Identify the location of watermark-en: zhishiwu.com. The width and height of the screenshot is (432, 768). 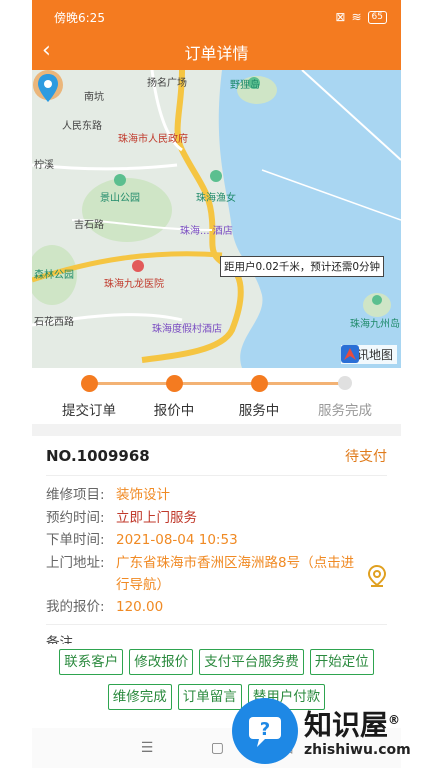
(357, 749).